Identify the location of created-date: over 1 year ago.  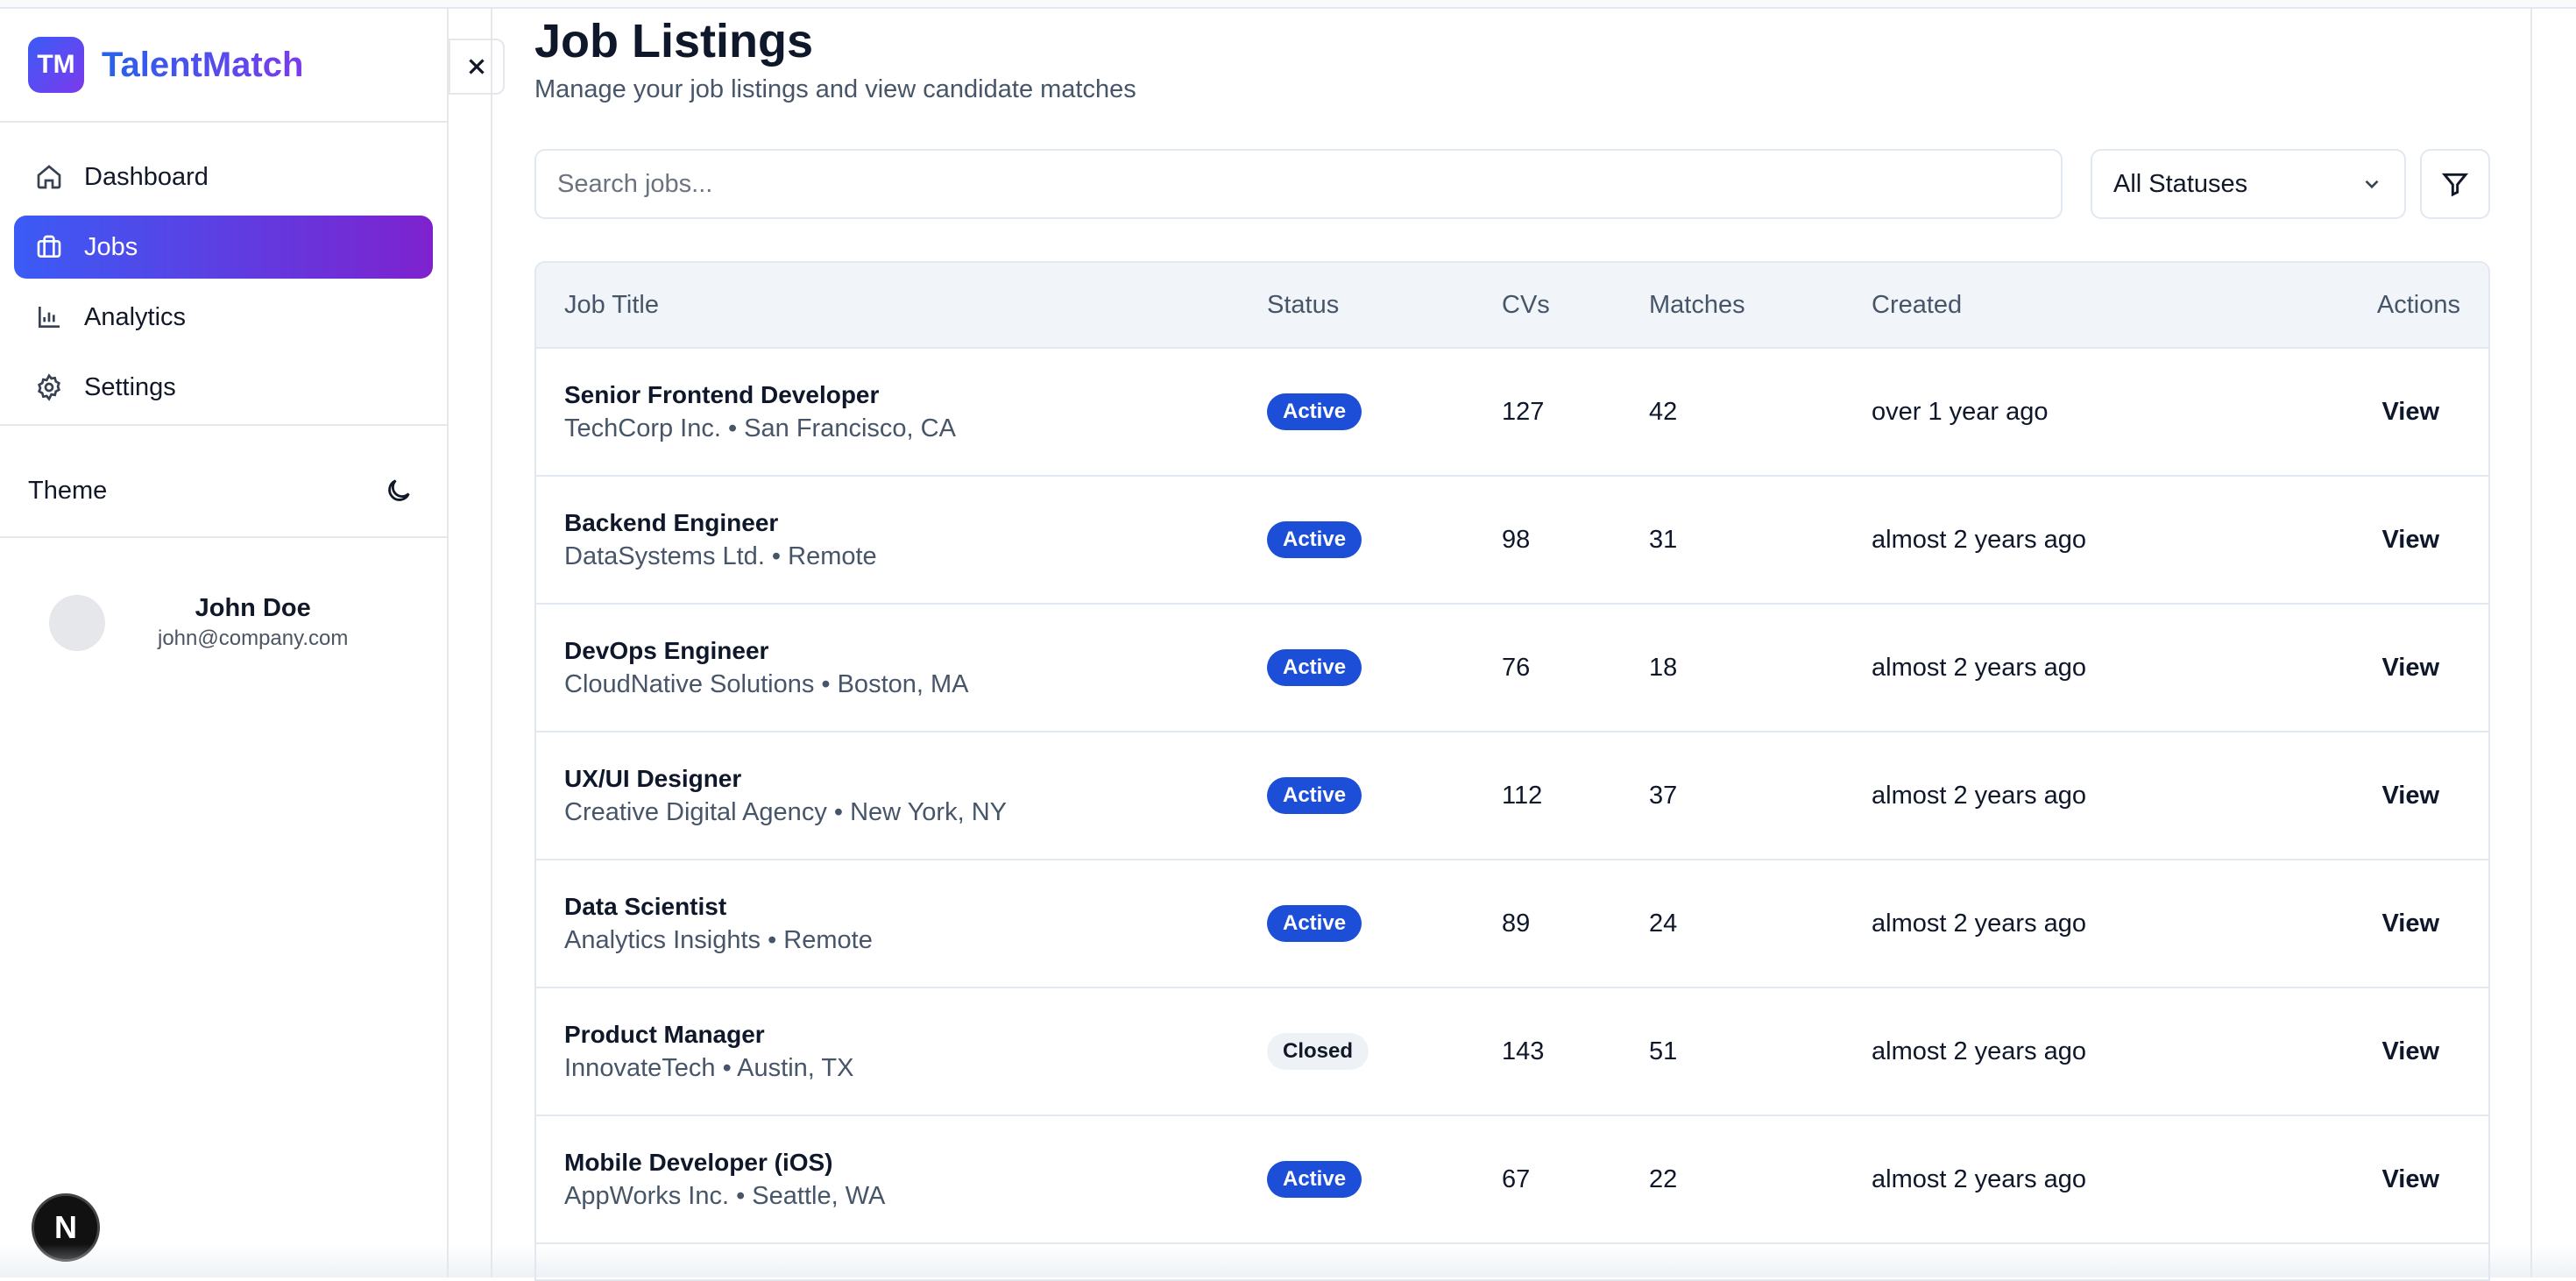
(1960, 411).